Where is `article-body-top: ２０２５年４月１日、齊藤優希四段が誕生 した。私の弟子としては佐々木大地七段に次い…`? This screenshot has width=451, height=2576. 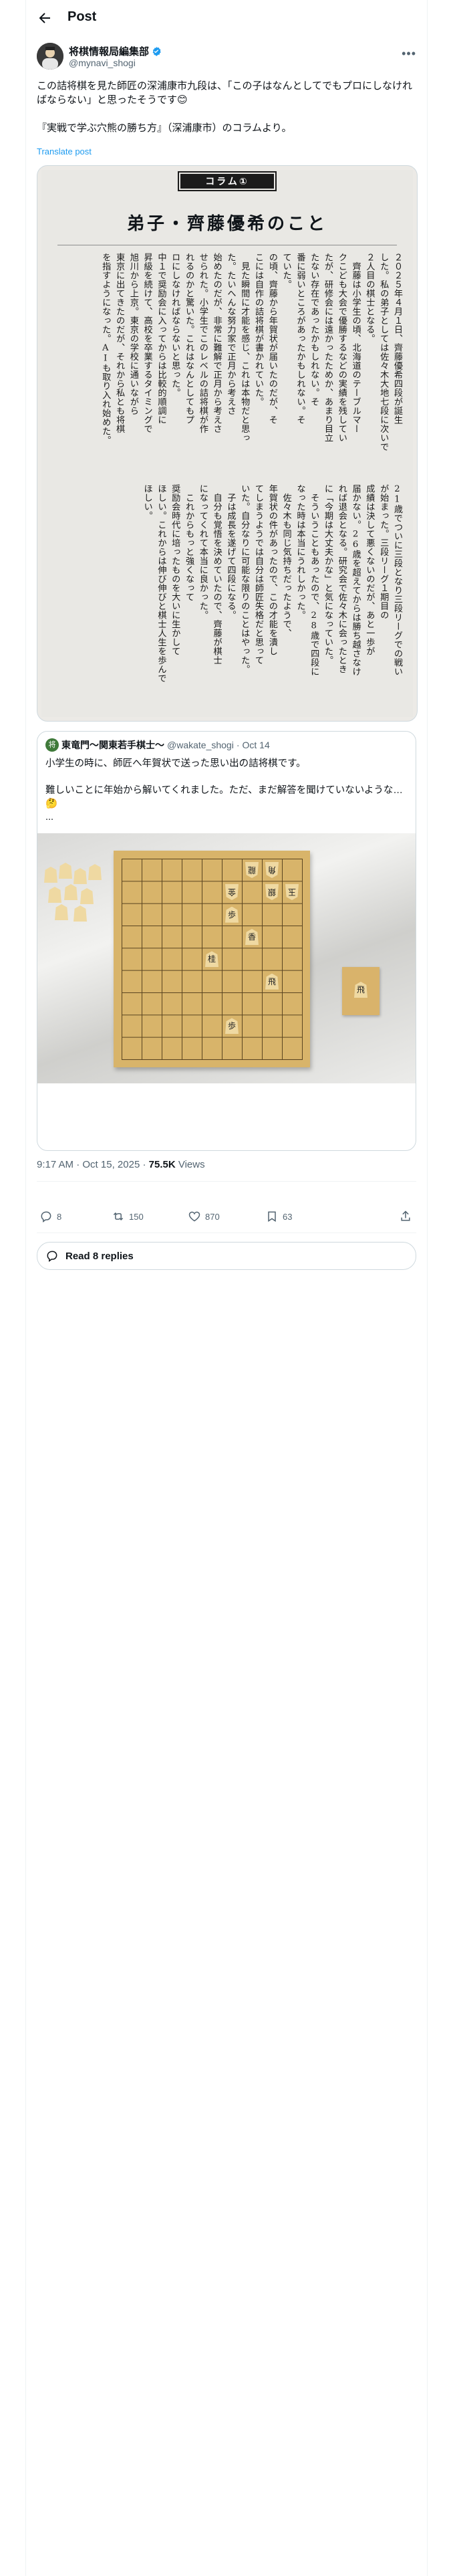 article-body-top: ２０２５年４月１日、齊藤優希四段が誕生 した。私の弟子としては佐々木大地七段に次い… is located at coordinates (251, 361).